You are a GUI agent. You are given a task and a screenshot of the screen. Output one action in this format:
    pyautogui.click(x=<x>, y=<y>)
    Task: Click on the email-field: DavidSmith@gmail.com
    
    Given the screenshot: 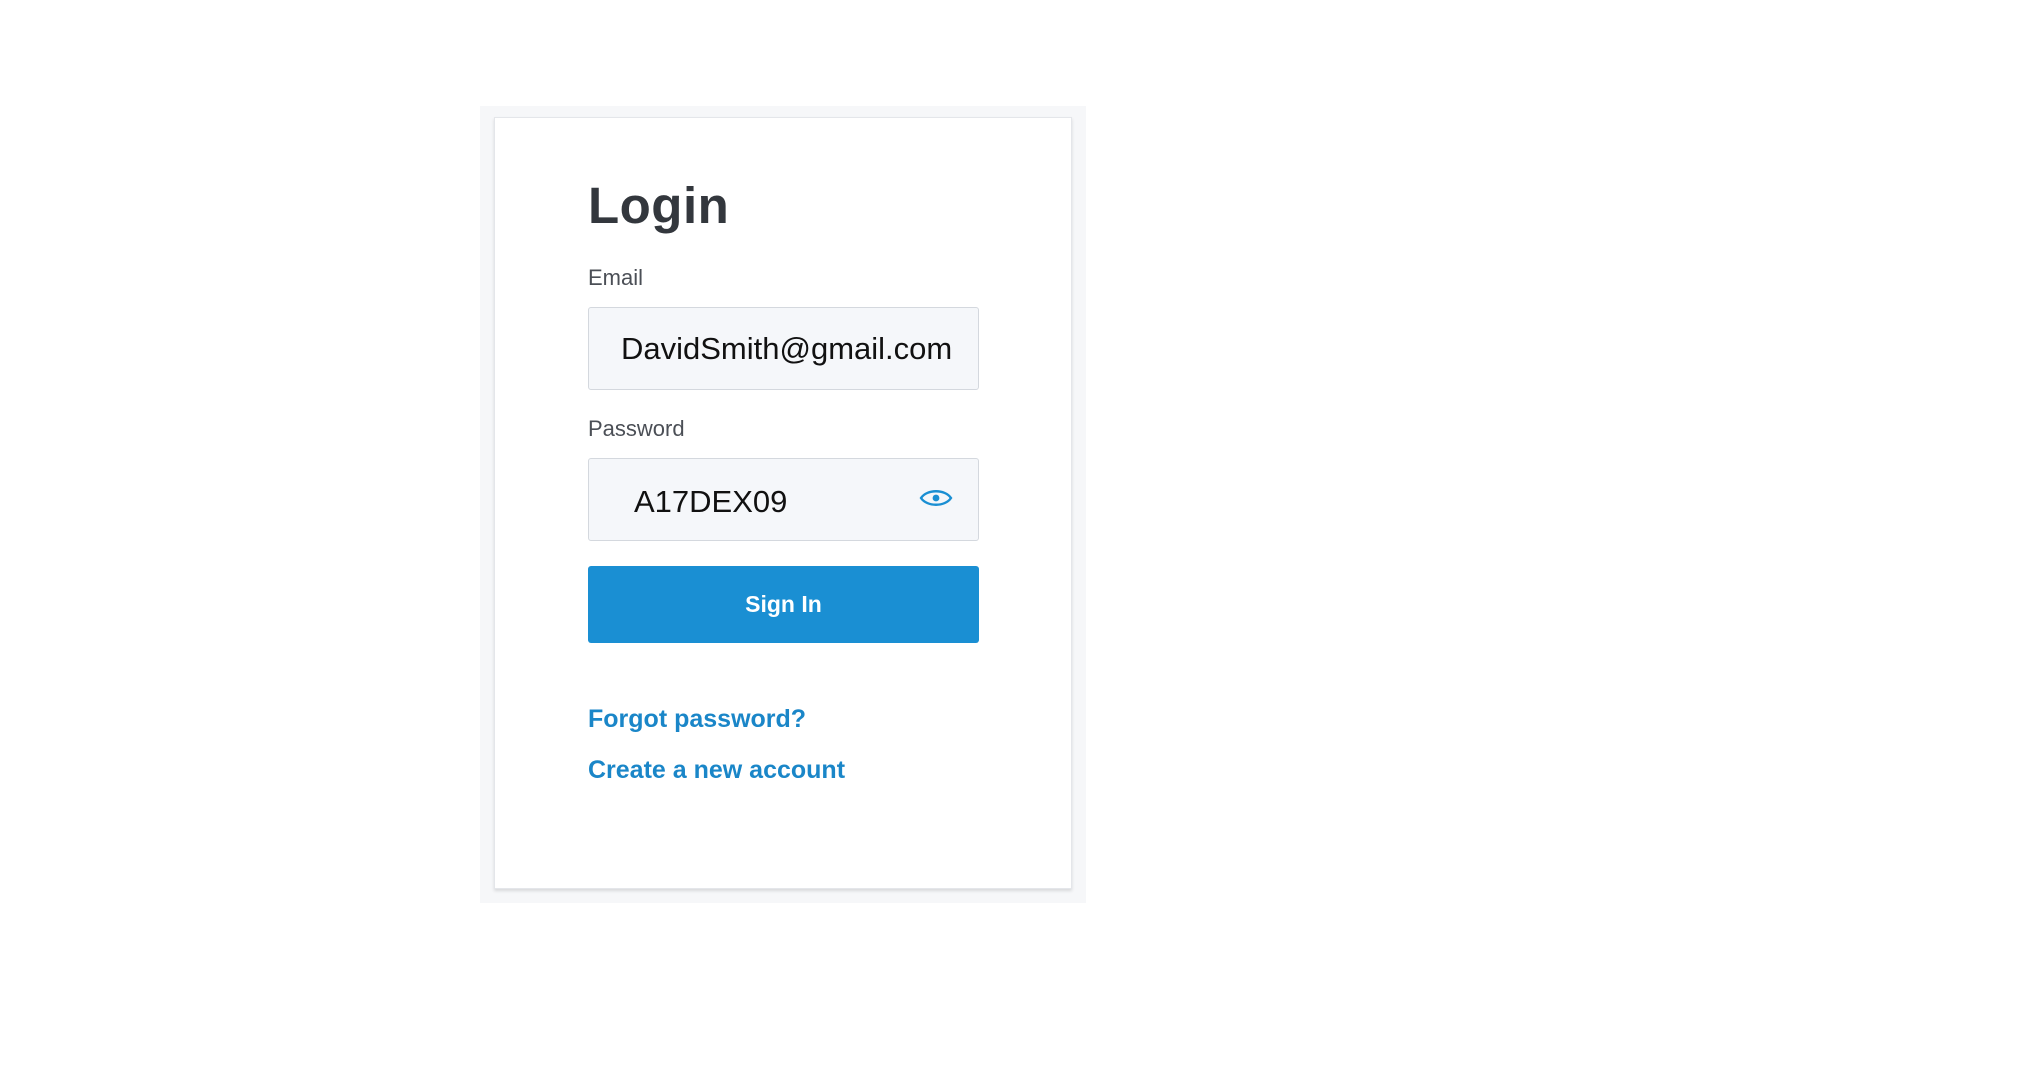 What is the action you would take?
    pyautogui.click(x=783, y=348)
    